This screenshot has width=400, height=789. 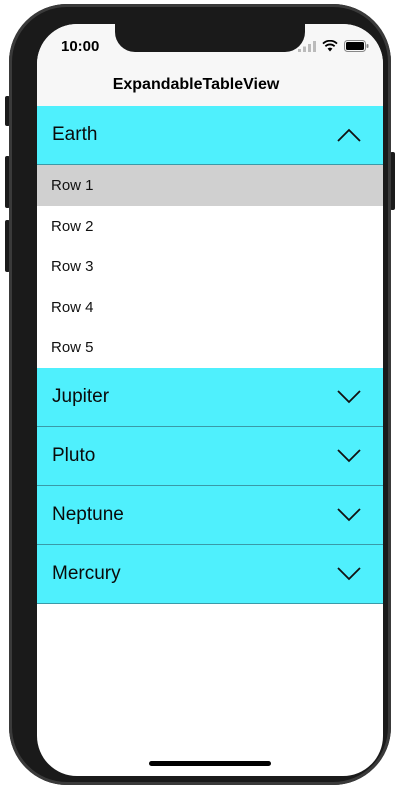 I want to click on battery-icon, so click(x=356, y=46).